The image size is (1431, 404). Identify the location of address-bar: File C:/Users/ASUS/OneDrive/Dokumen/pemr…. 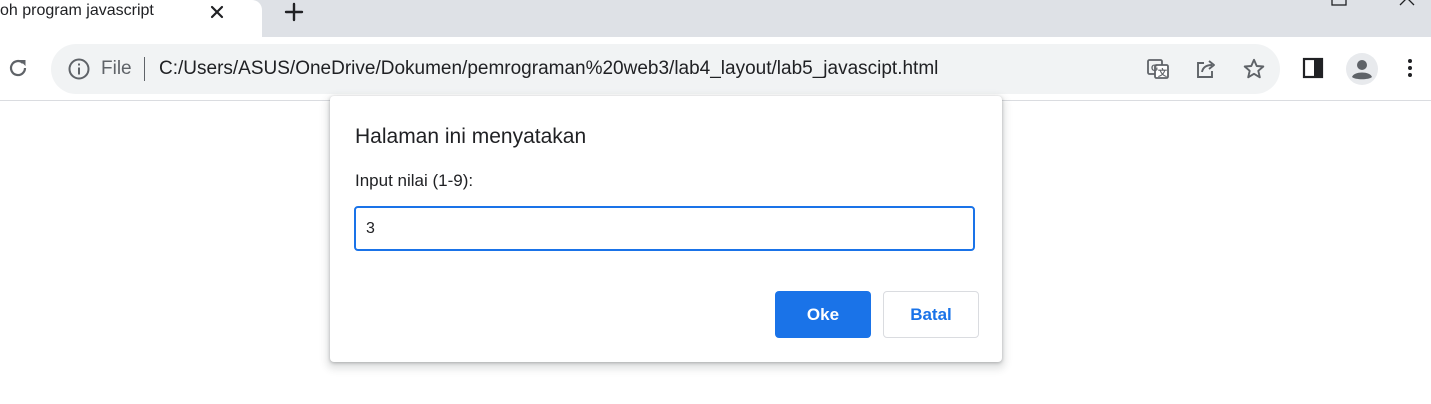
(665, 69).